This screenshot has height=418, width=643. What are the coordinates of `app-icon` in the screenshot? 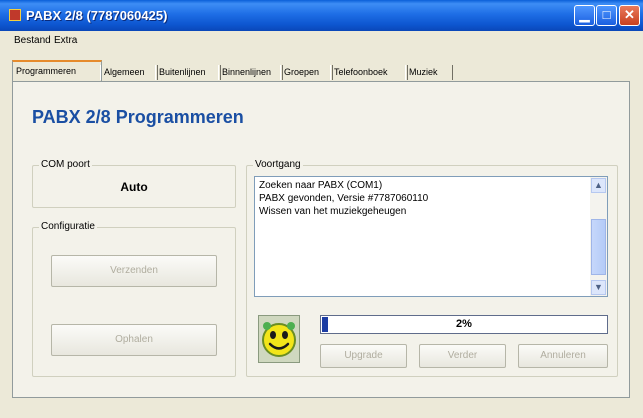 It's located at (15, 15).